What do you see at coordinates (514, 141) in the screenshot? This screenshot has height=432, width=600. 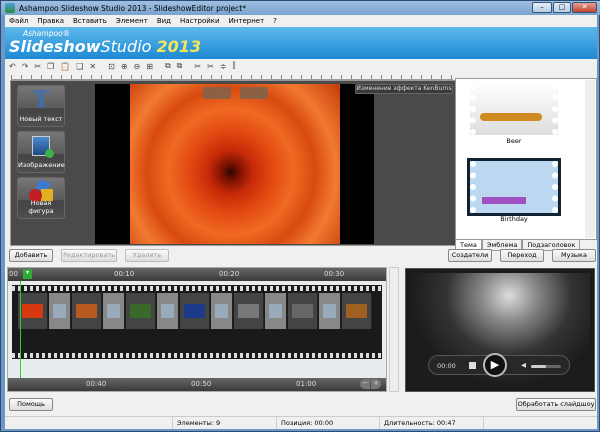 I see `theme-beer-label: Beer` at bounding box center [514, 141].